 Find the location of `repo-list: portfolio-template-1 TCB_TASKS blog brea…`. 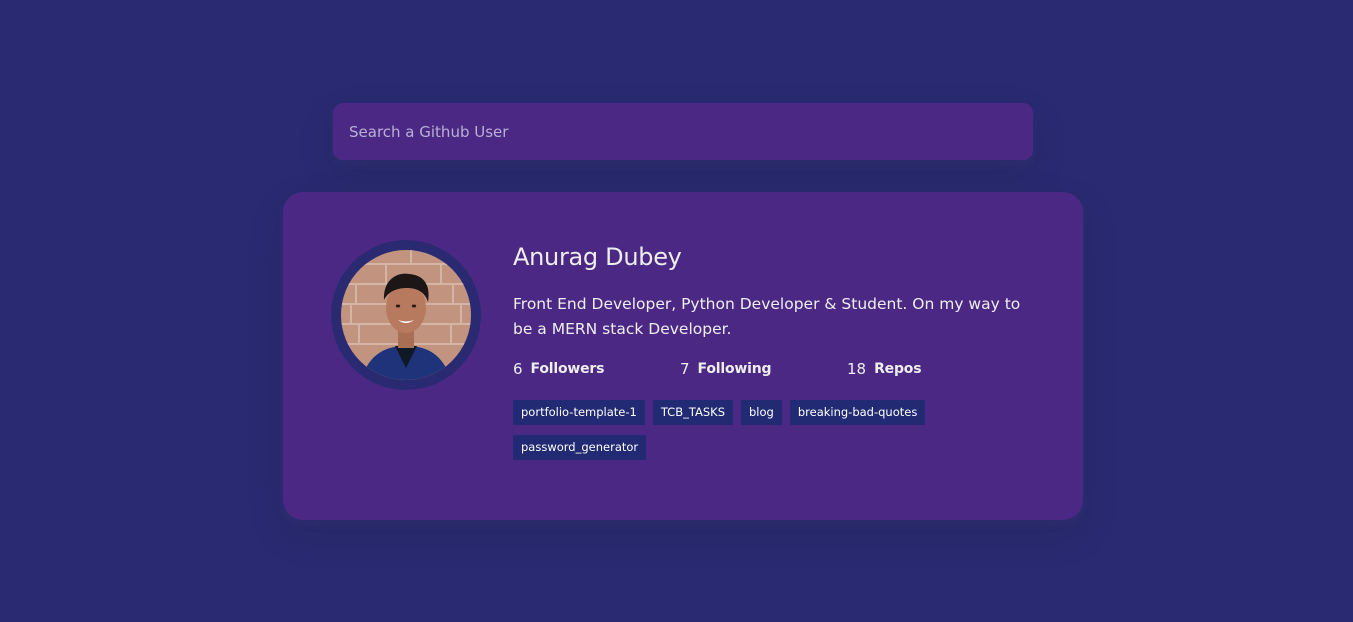

repo-list: portfolio-template-1 TCB_TASKS blog brea… is located at coordinates (733, 435).